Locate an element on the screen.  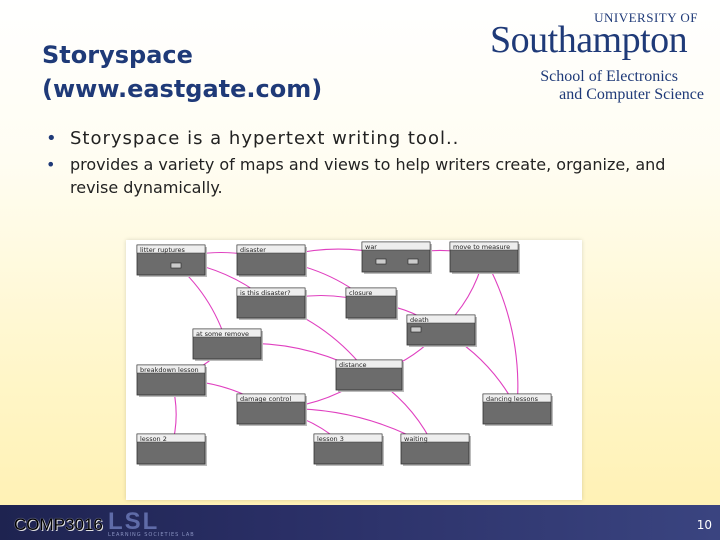
footer-bar: COMP3016 LSL LEARNING SOCIETIES LAB 10 is located at coordinates (360, 522).